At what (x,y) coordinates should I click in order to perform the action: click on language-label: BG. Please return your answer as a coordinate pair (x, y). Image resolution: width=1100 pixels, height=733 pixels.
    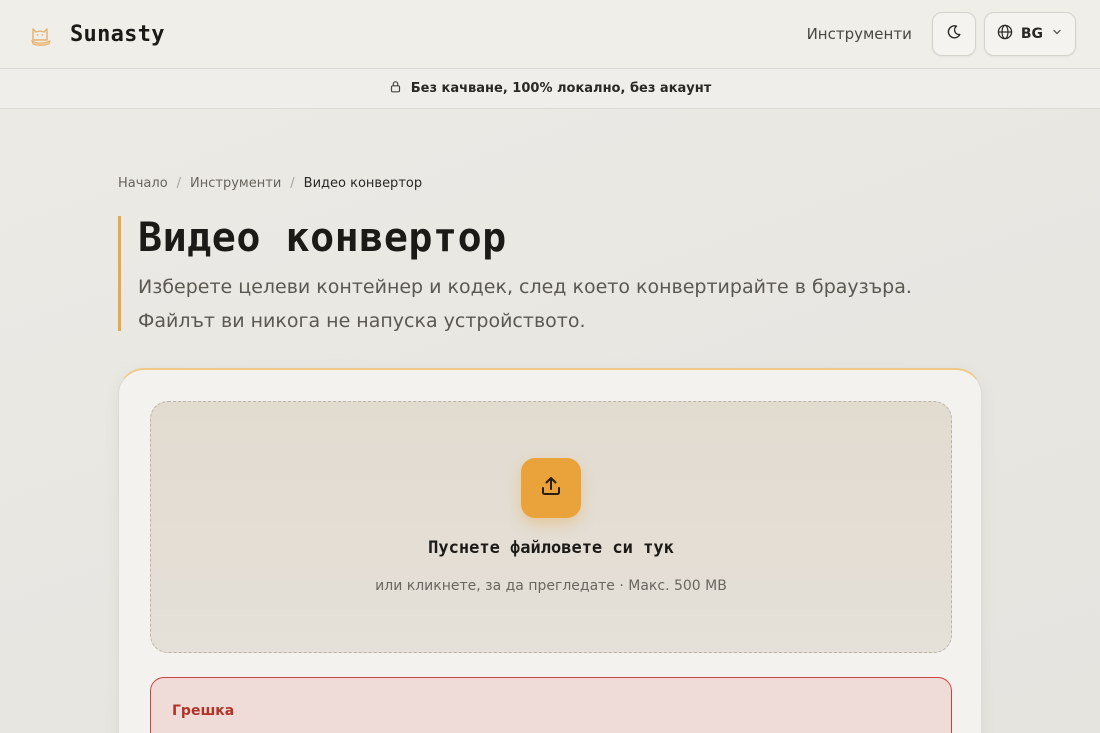
    Looking at the image, I should click on (1031, 34).